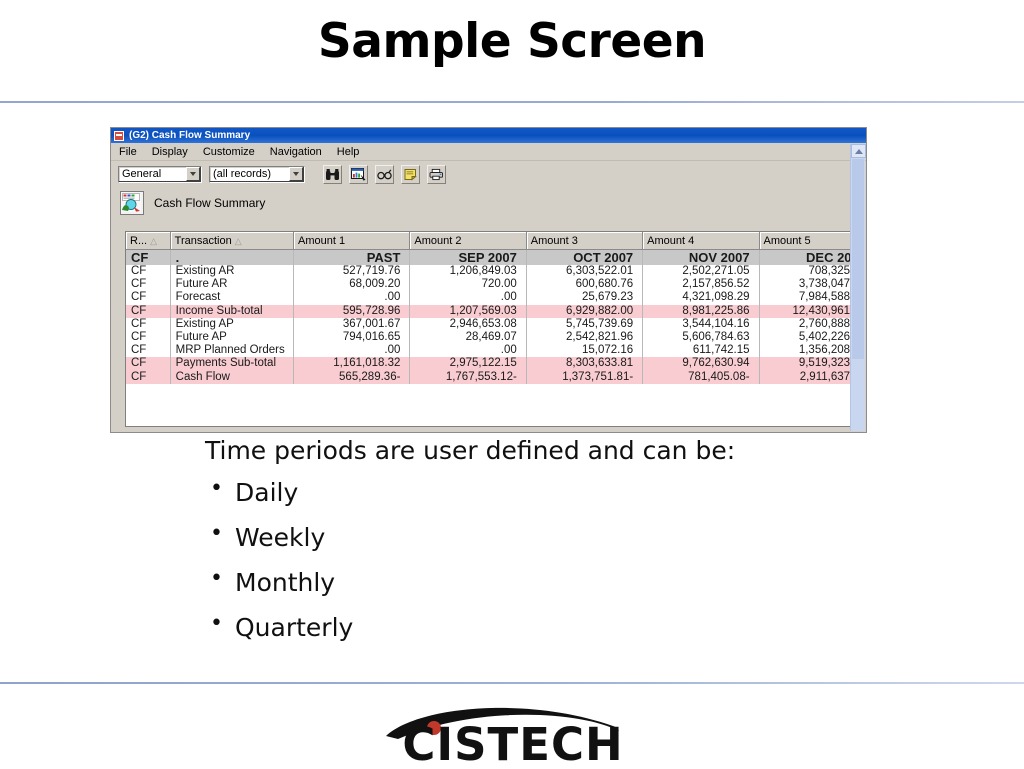 The height and width of the screenshot is (769, 1024). I want to click on app-window-icon, so click(119, 135).